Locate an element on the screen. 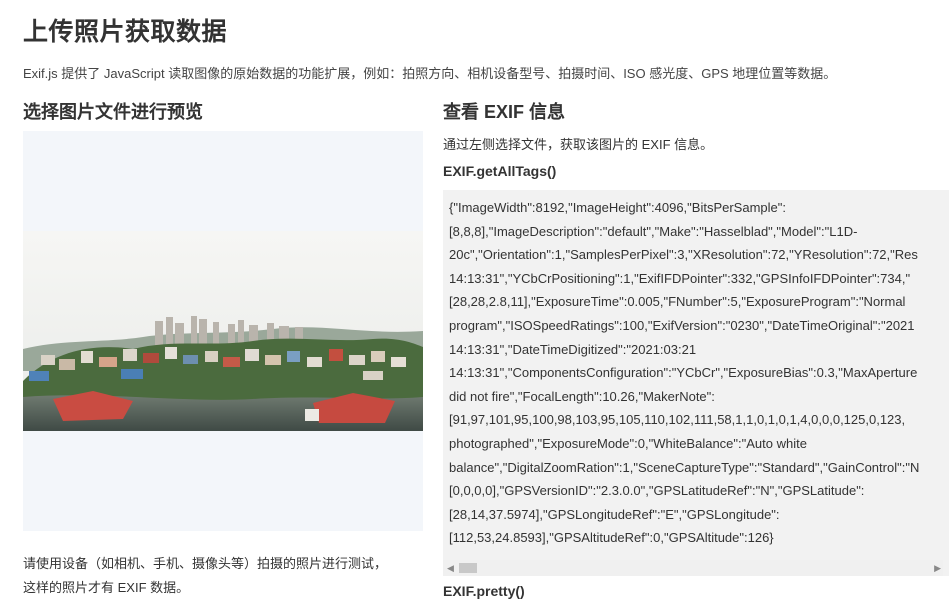 The height and width of the screenshot is (600, 949). horizontal-scrollbar: ◀ ▶ is located at coordinates (693, 568).